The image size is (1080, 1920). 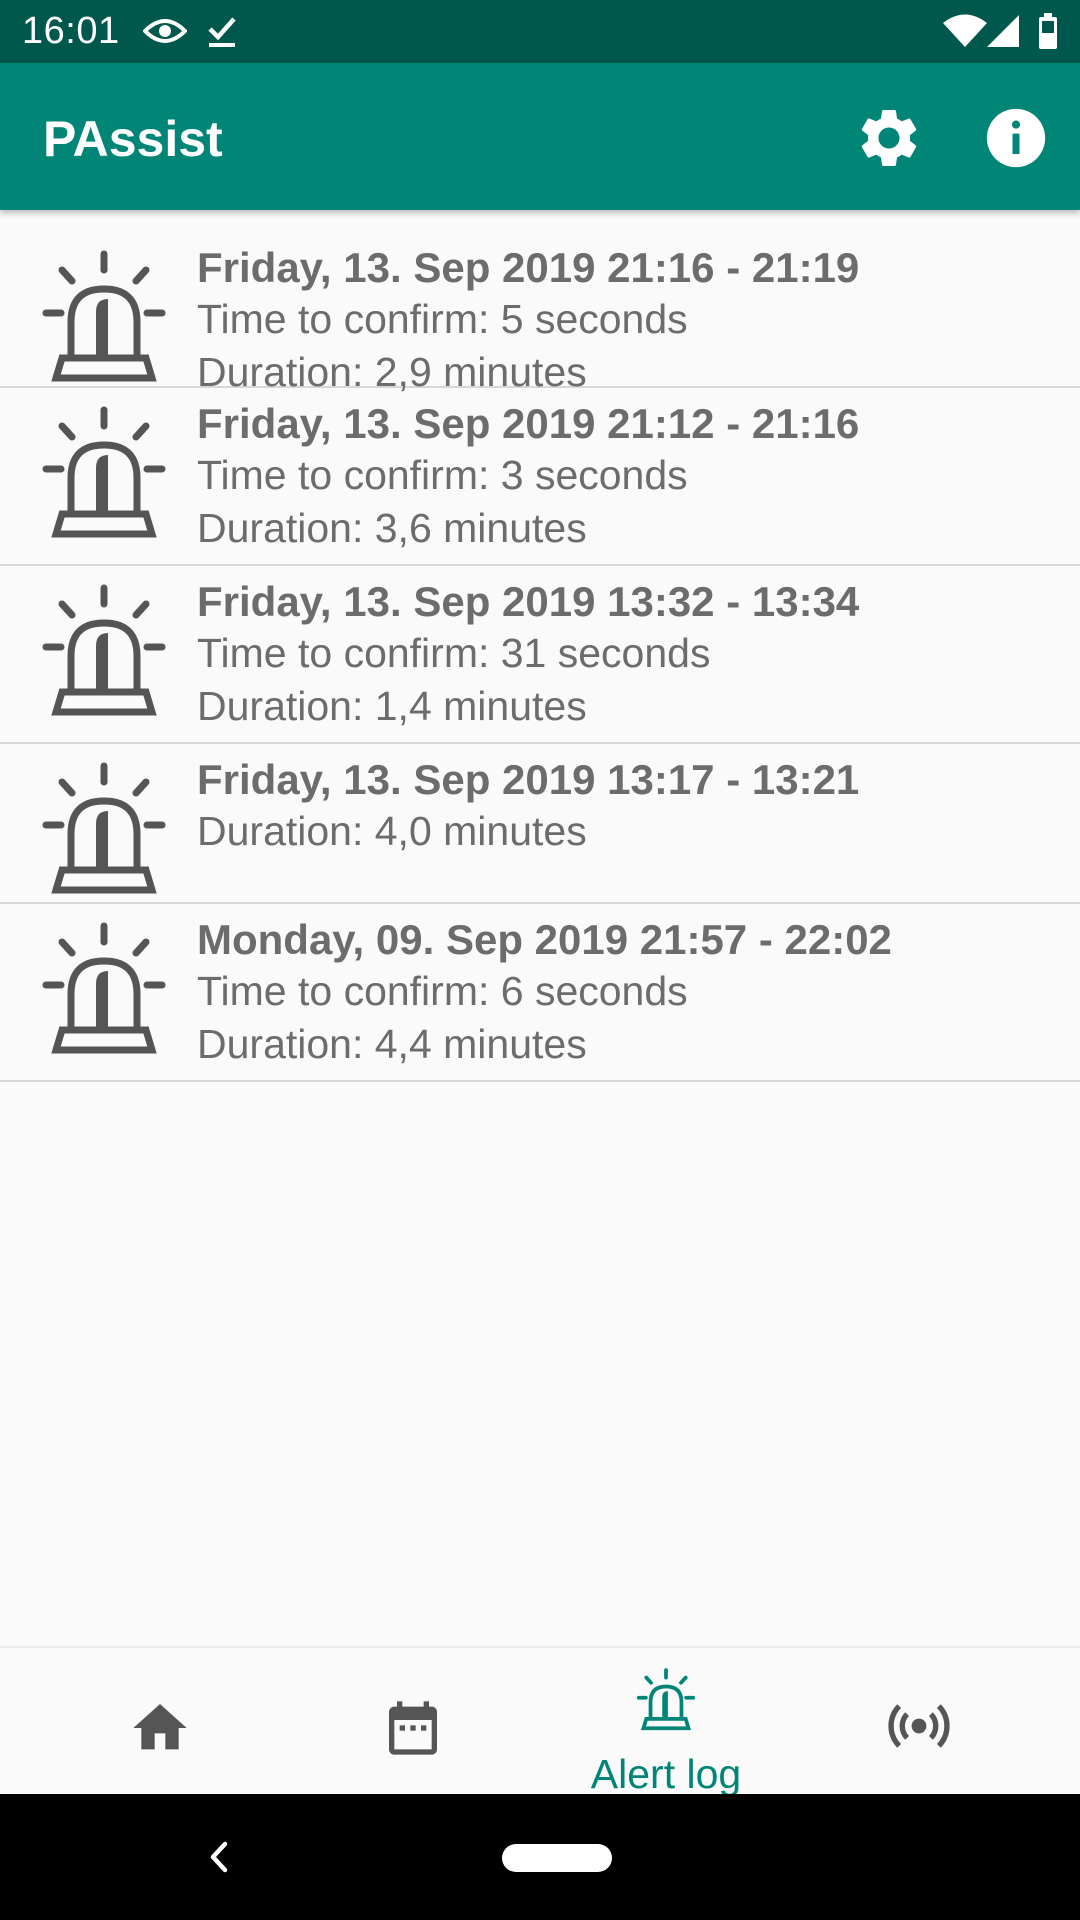 I want to click on nav-item-calendar, so click(x=413, y=1722).